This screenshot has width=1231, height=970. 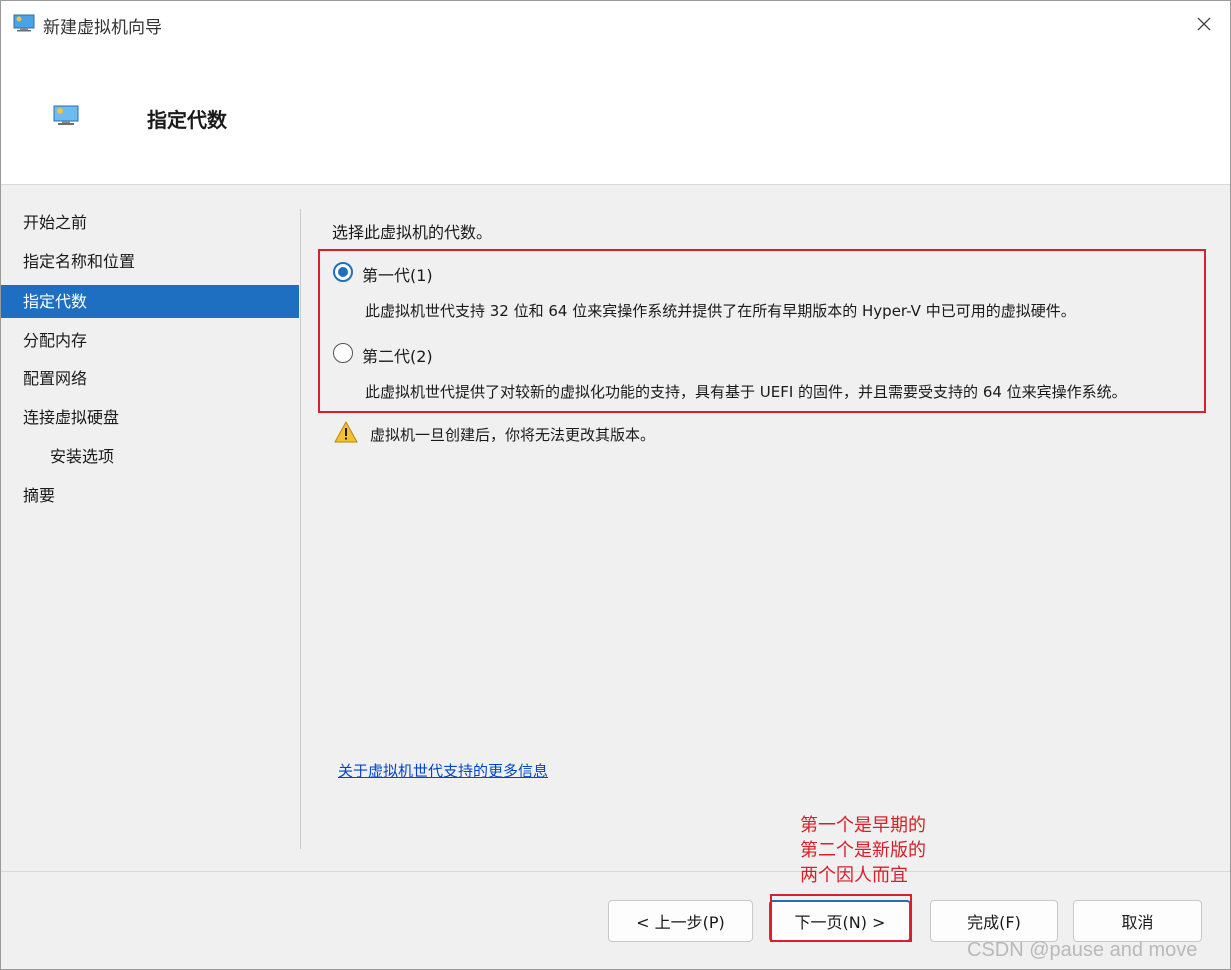 What do you see at coordinates (1082, 950) in the screenshot?
I see `watermark: CSDN @pause and move` at bounding box center [1082, 950].